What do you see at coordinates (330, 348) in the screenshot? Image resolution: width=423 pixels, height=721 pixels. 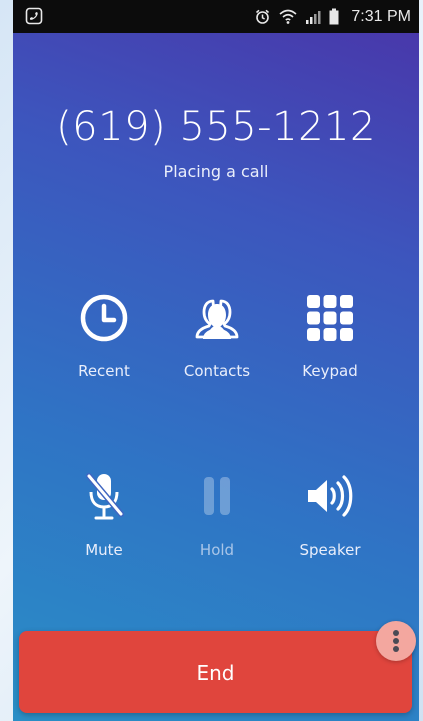 I see `keypad-button: Keypad` at bounding box center [330, 348].